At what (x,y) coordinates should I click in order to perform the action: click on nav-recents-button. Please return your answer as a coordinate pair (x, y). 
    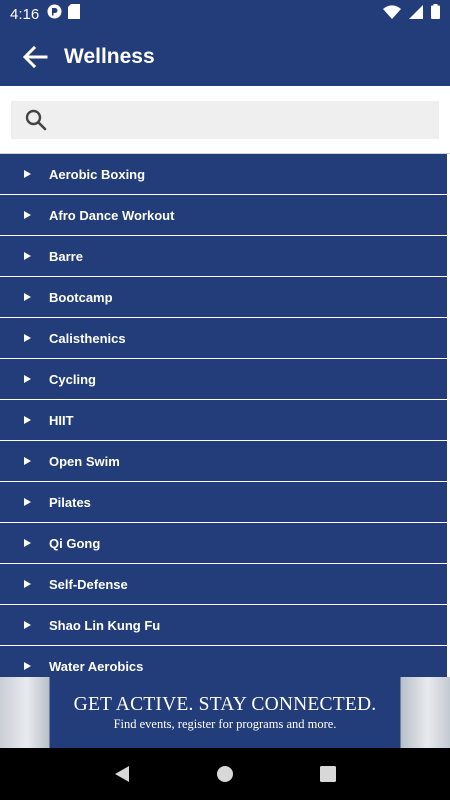
    Looking at the image, I should click on (328, 774).